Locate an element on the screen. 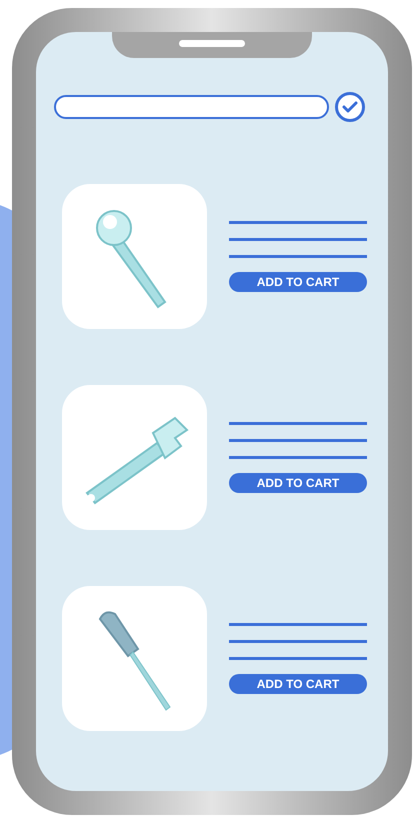 The height and width of the screenshot is (819, 414). speaker-grille is located at coordinates (212, 43).